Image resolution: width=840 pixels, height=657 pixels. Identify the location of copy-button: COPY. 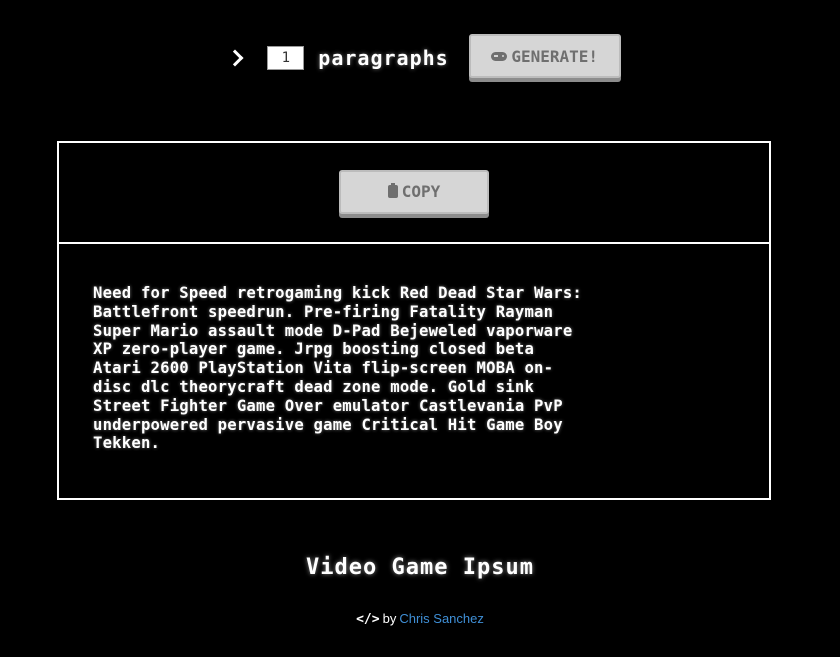
(414, 191).